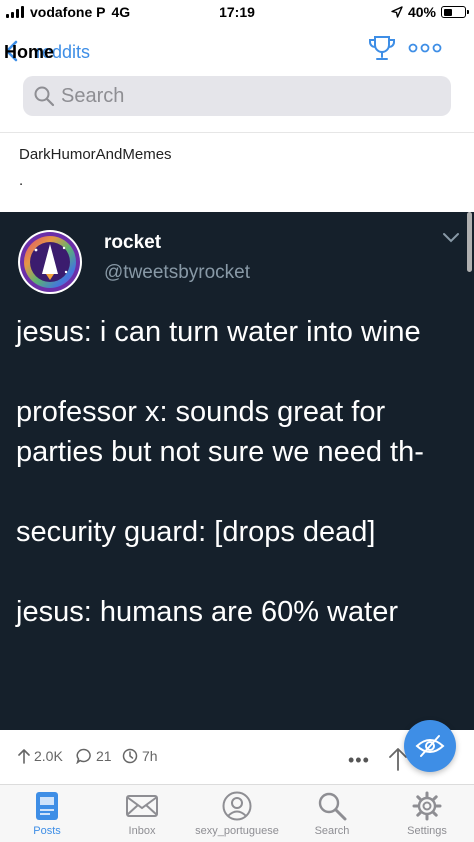 Image resolution: width=474 pixels, height=842 pixels. I want to click on post-actions: 2.0K 21 7h •••, so click(237, 760).